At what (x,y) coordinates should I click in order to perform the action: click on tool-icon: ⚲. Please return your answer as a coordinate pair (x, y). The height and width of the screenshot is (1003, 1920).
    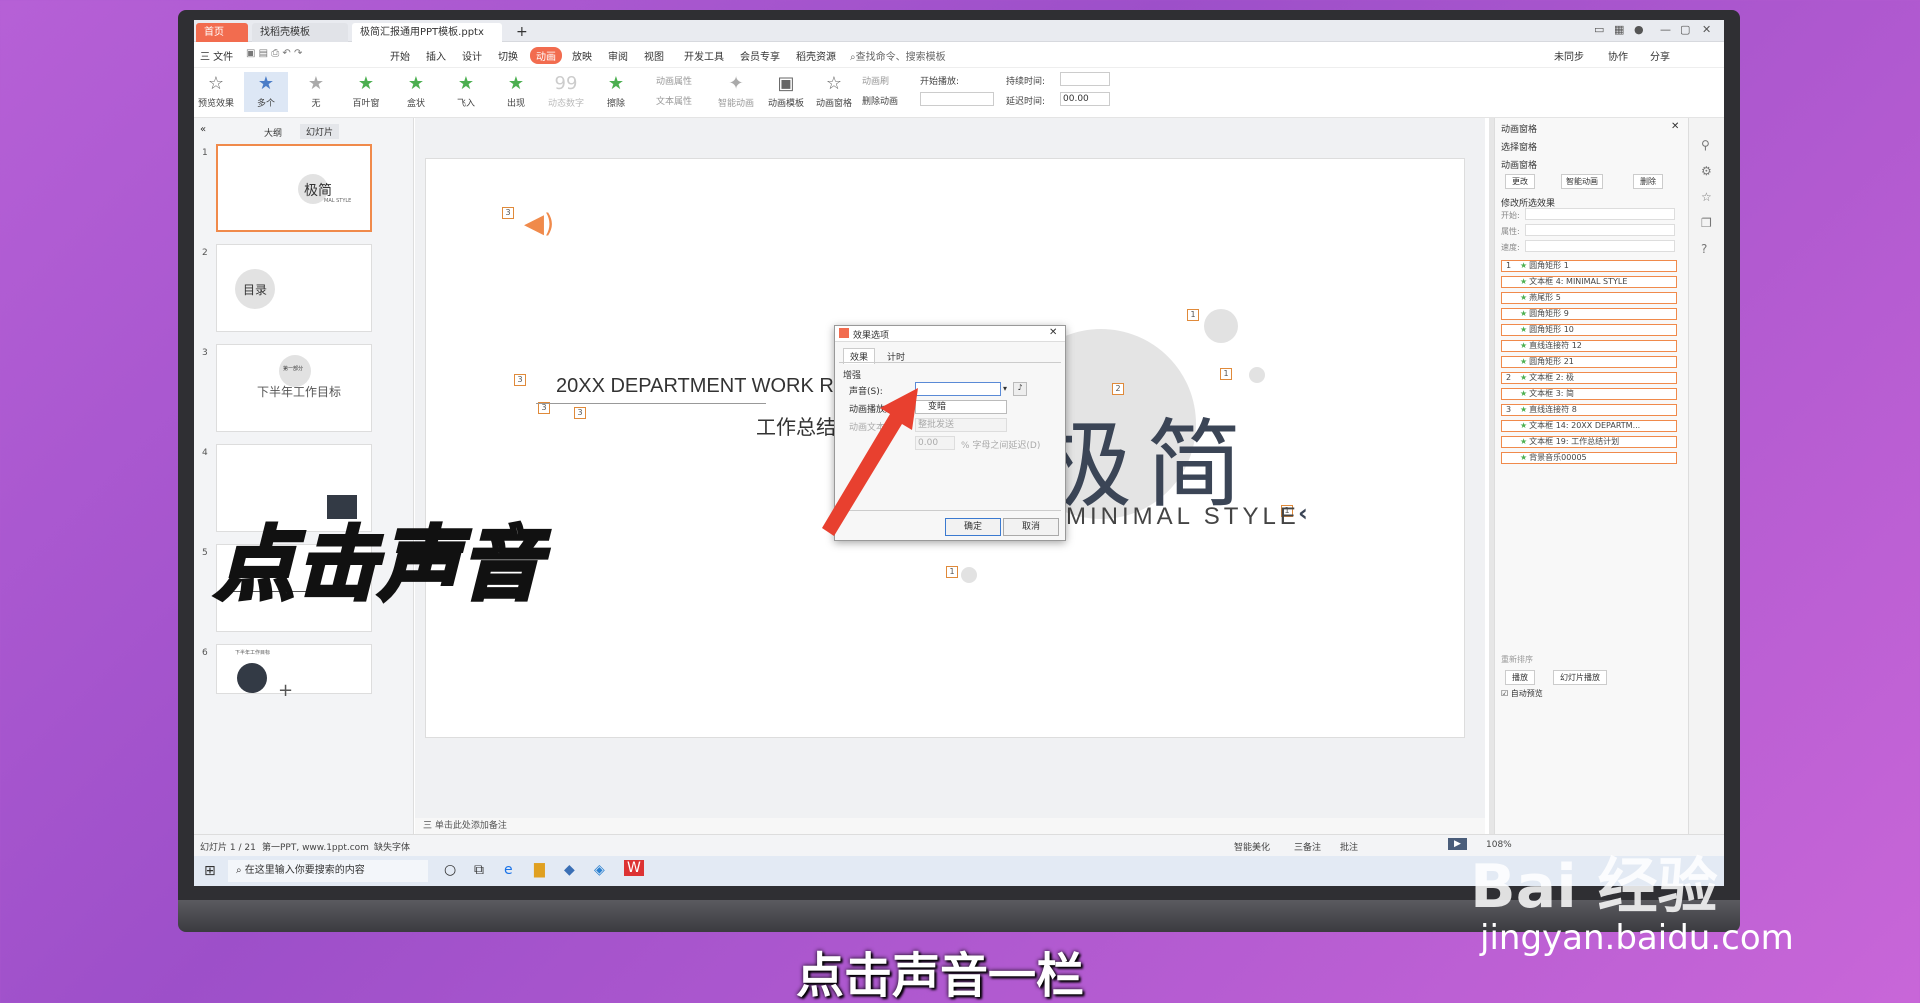
    Looking at the image, I should click on (1705, 145).